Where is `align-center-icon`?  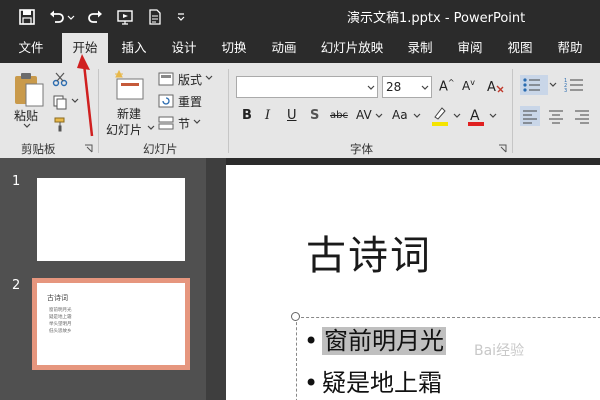 align-center-icon is located at coordinates (556, 116).